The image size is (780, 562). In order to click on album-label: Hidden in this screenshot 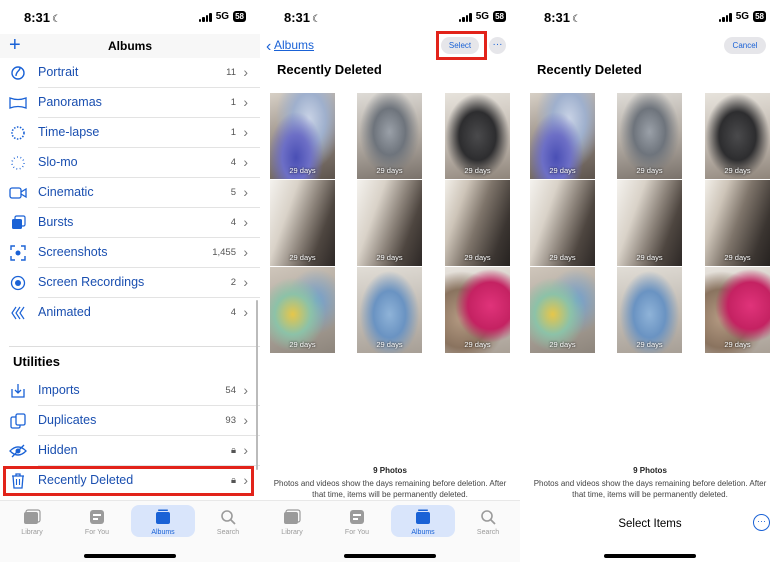, I will do `click(58, 450)`.